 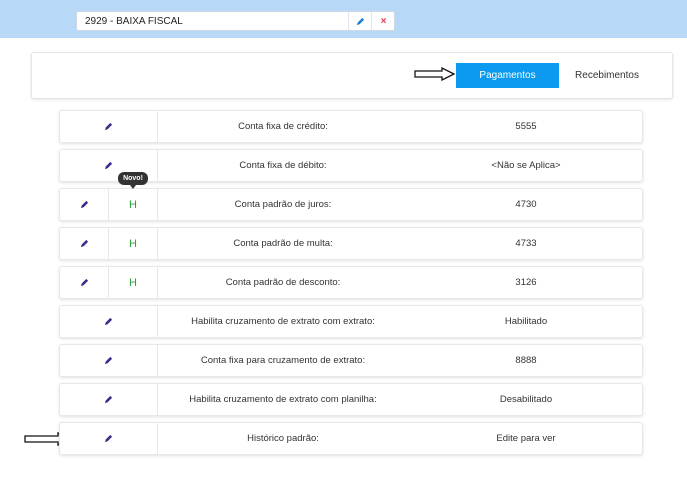 What do you see at coordinates (283, 360) in the screenshot?
I see `row-label: Conta fixa para cruzamento de extrato:` at bounding box center [283, 360].